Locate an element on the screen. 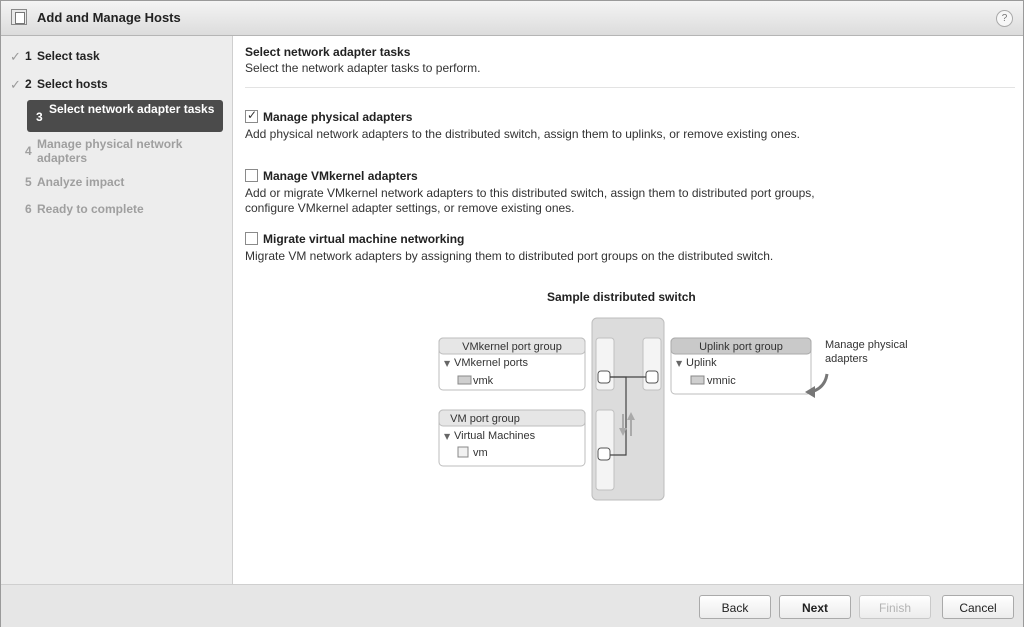 This screenshot has height=627, width=1024. callout-line-2: adapters is located at coordinates (846, 359).